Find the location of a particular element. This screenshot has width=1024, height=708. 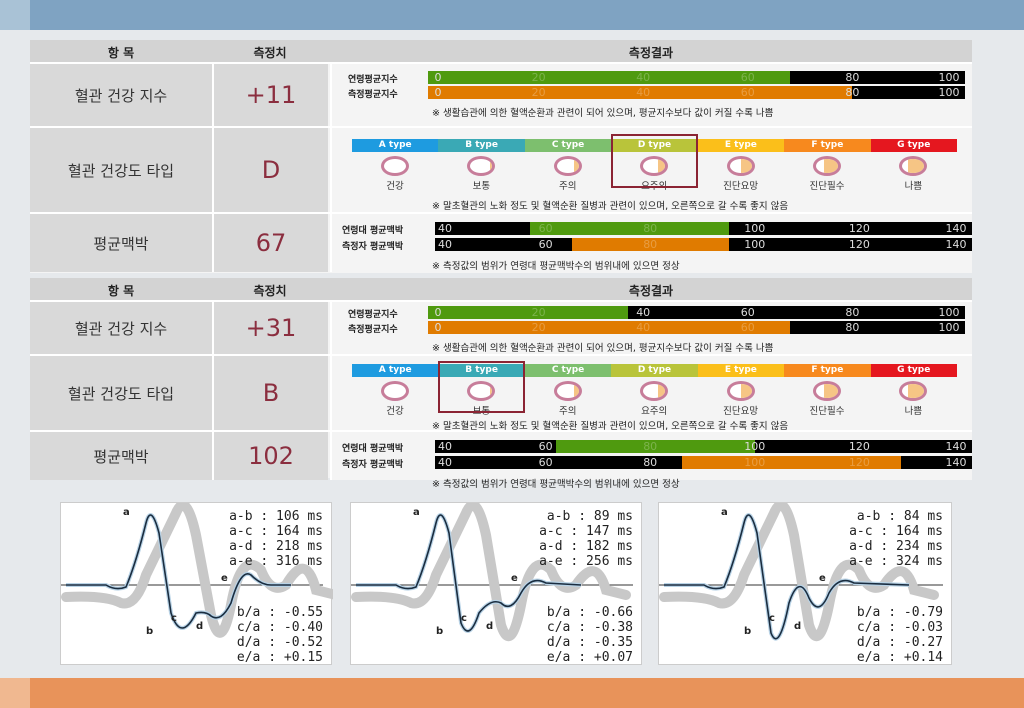

header-value: 측정치 is located at coordinates (270, 291).